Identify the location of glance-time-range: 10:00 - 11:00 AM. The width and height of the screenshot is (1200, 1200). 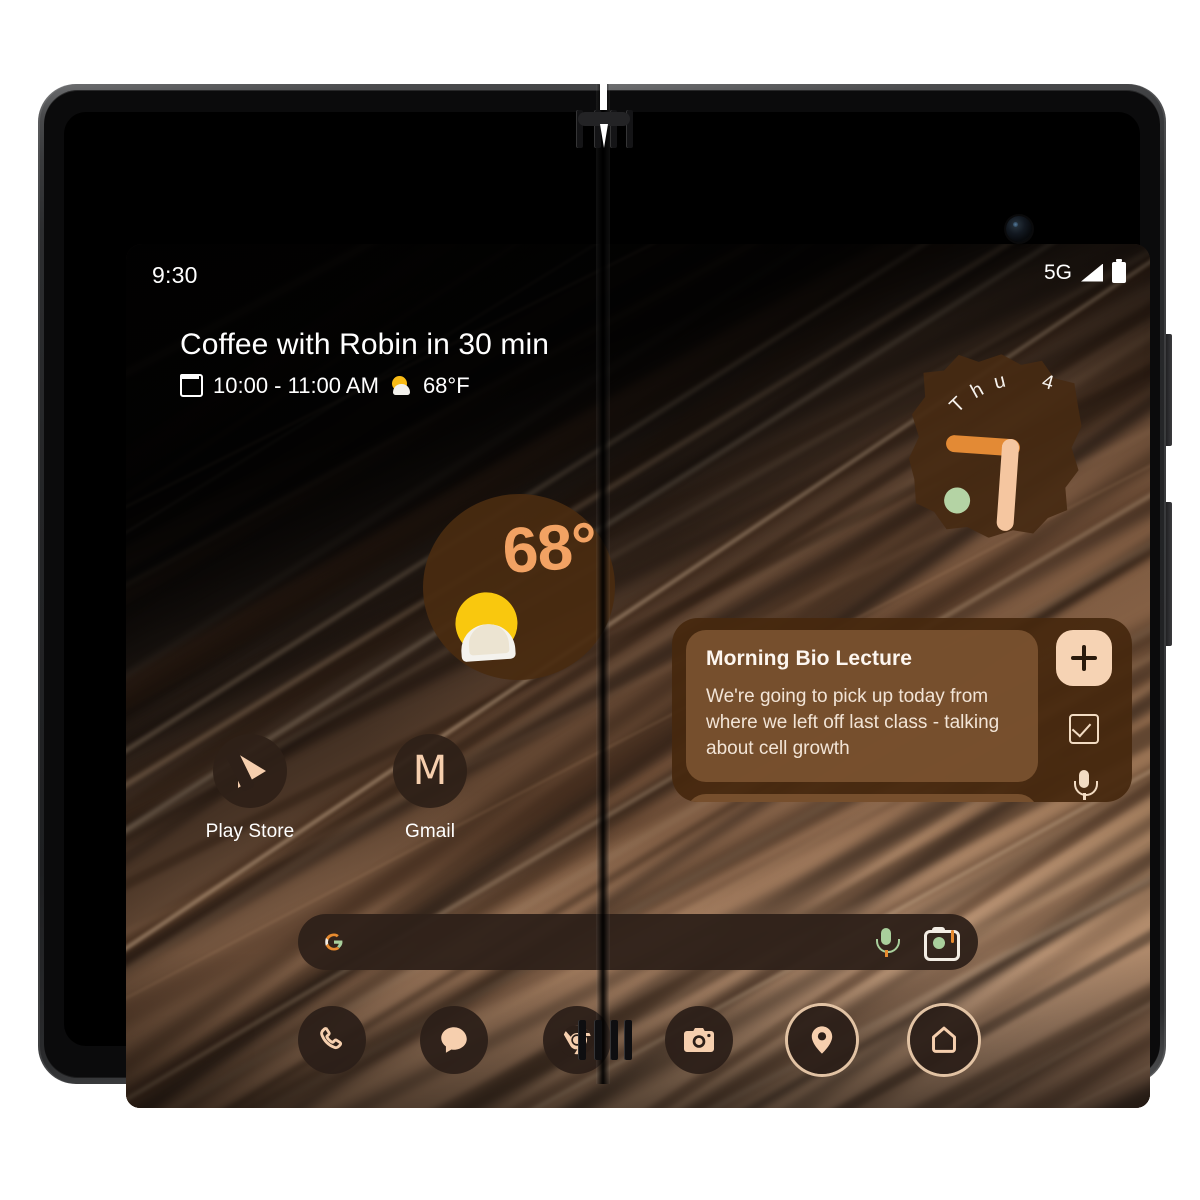
(296, 385).